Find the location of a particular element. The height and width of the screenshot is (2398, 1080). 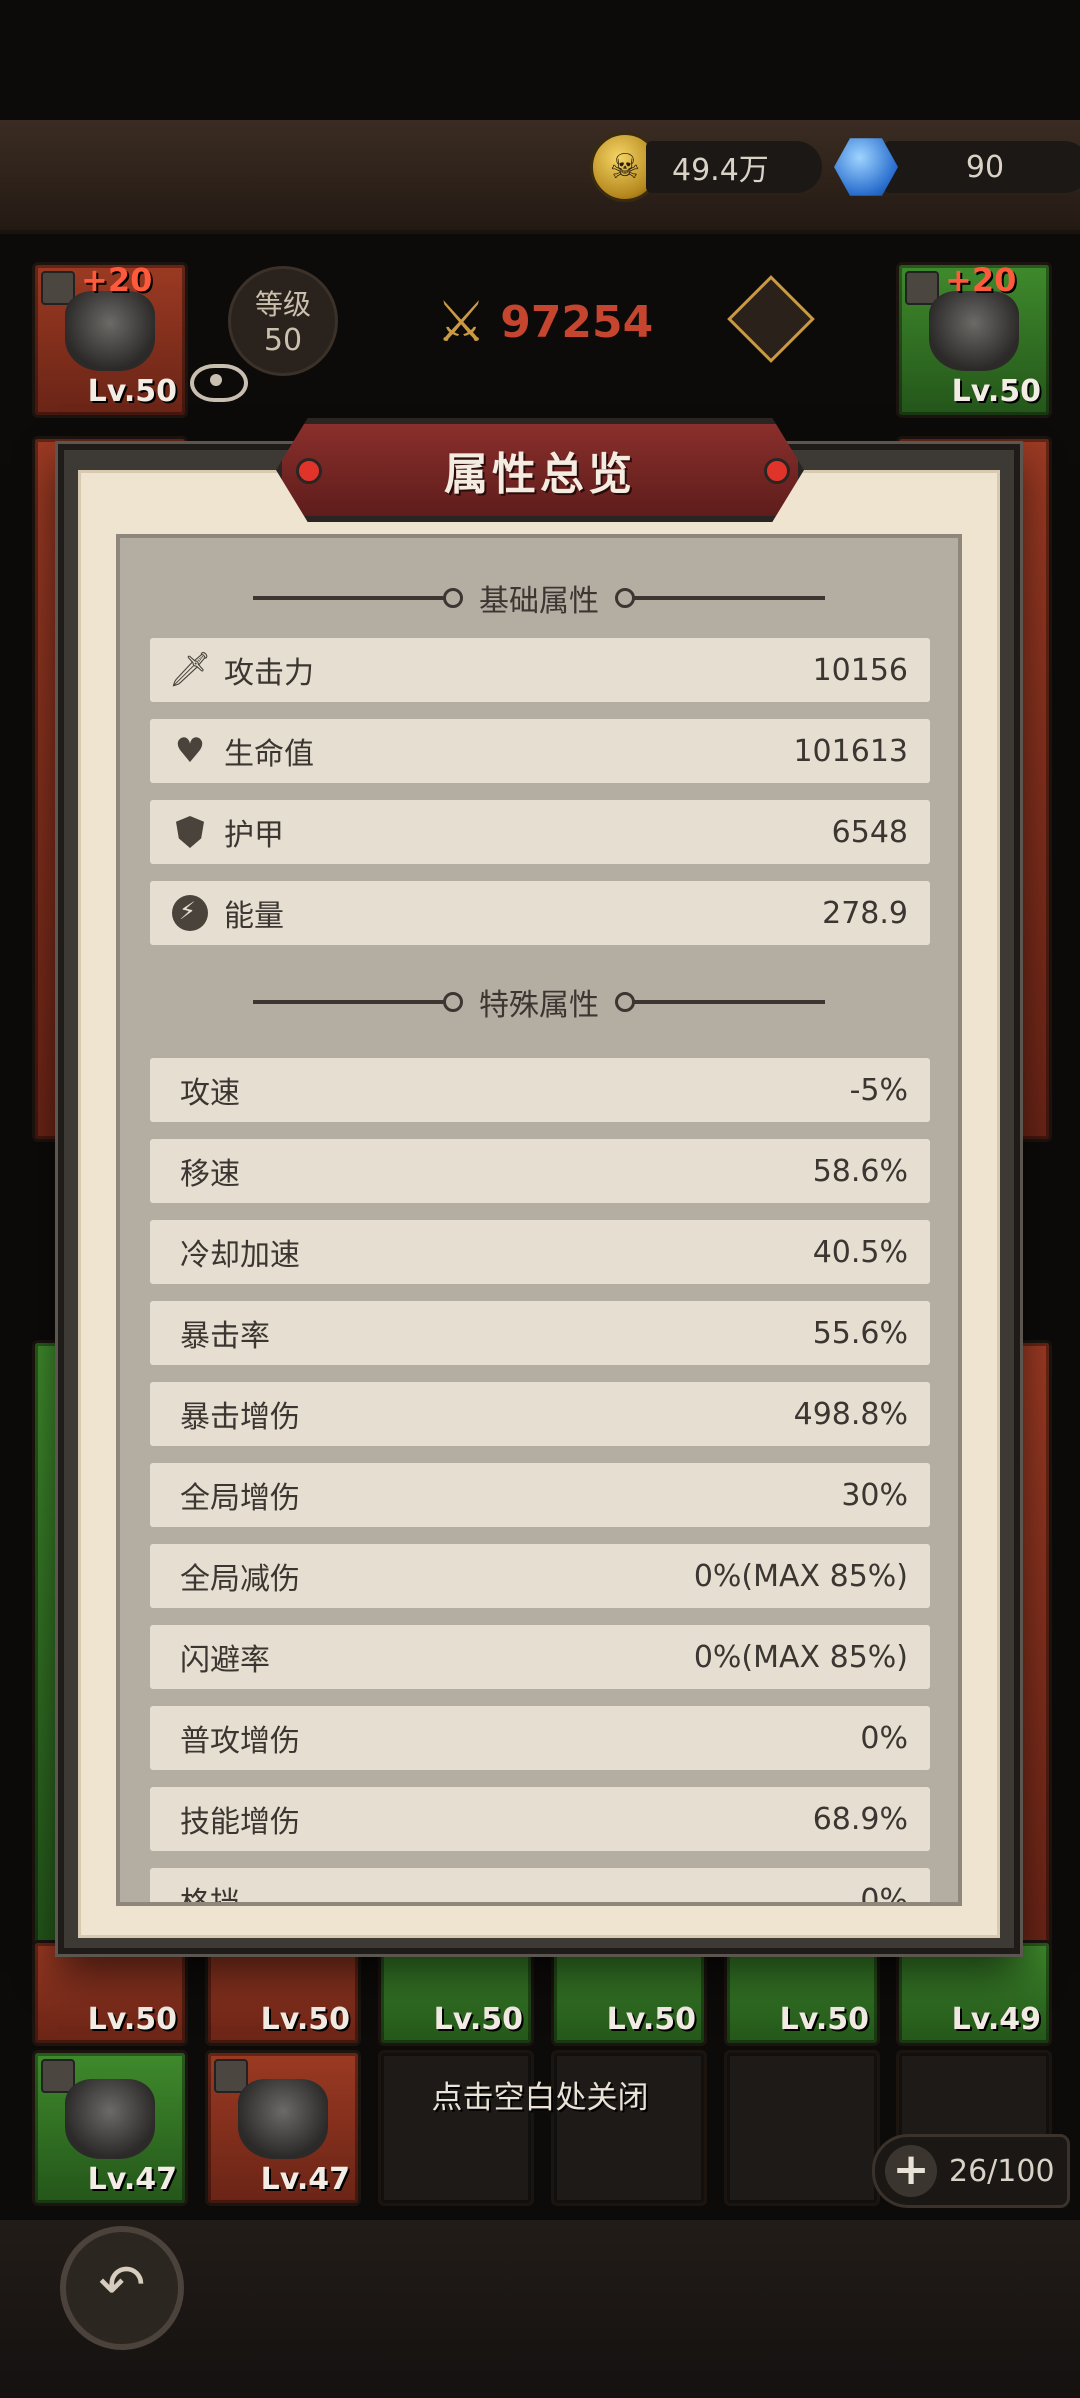

stat-name: 闪避率 is located at coordinates (225, 1660).